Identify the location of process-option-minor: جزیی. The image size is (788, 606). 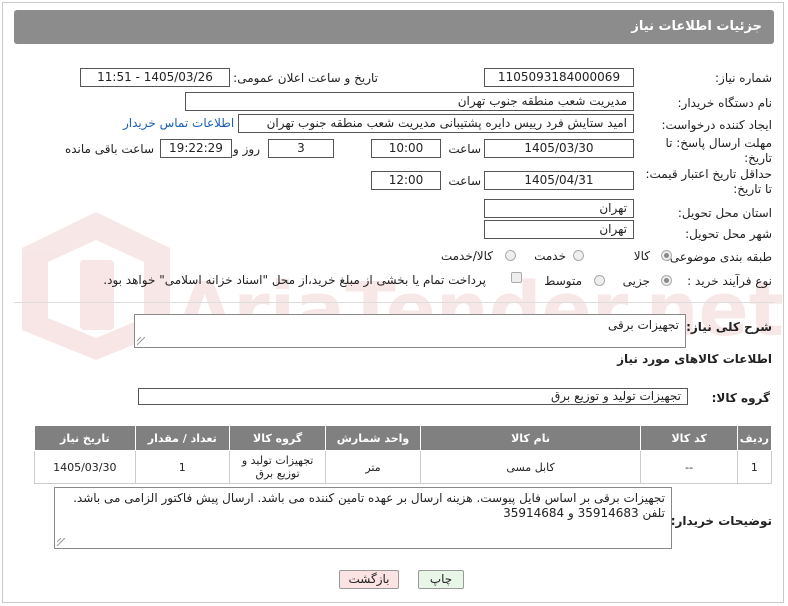
(636, 281).